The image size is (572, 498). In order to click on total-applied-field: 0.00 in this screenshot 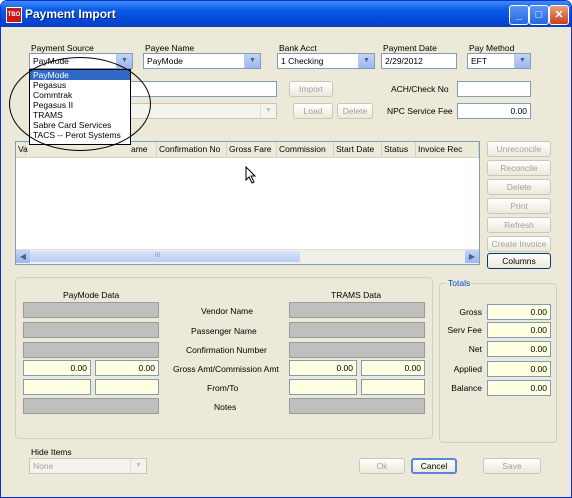, I will do `click(519, 369)`.